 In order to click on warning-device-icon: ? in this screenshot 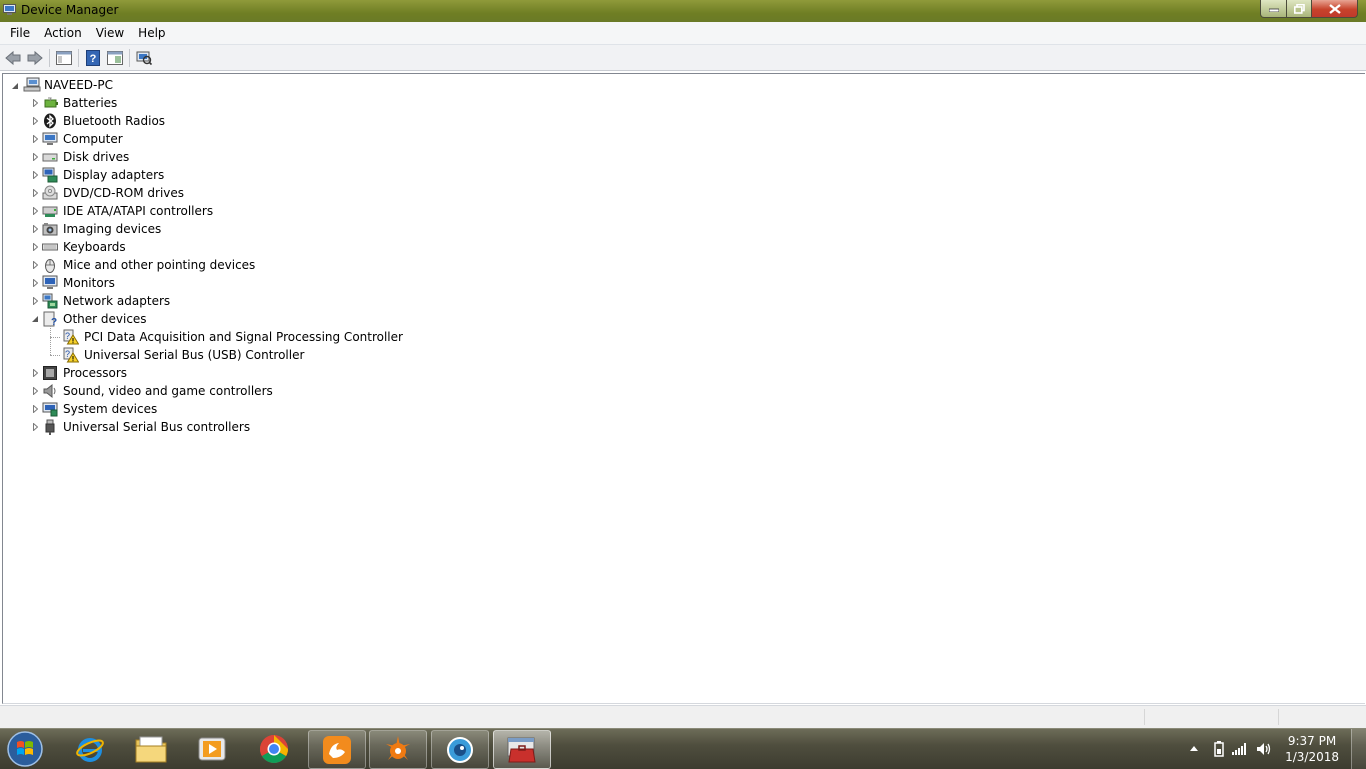, I will do `click(71, 355)`.